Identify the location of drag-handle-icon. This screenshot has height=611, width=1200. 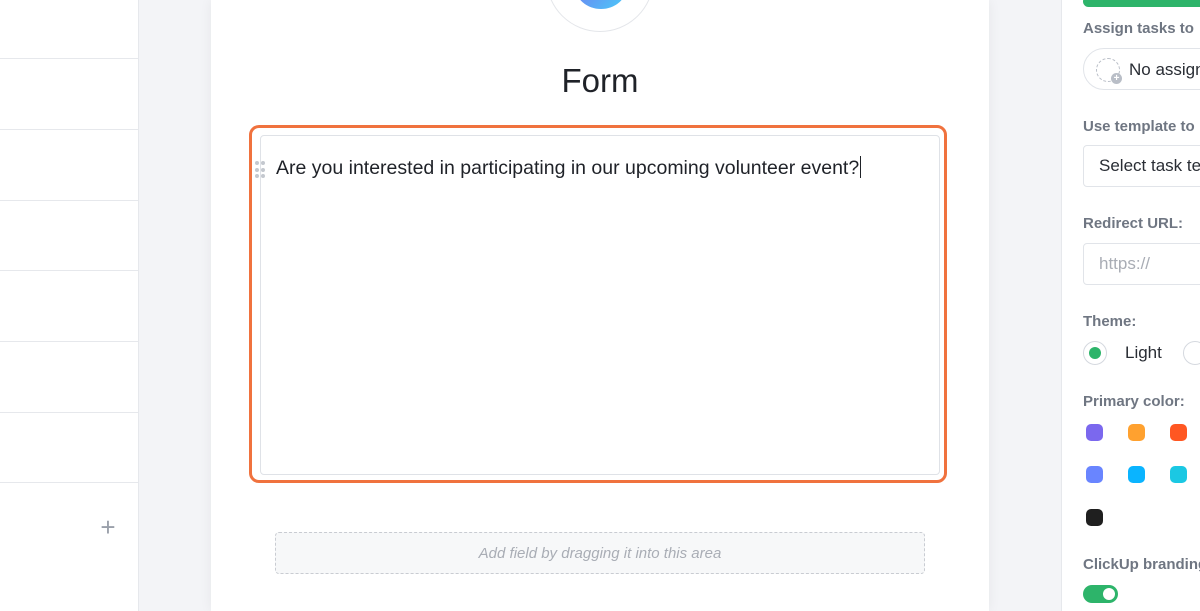
(260, 170).